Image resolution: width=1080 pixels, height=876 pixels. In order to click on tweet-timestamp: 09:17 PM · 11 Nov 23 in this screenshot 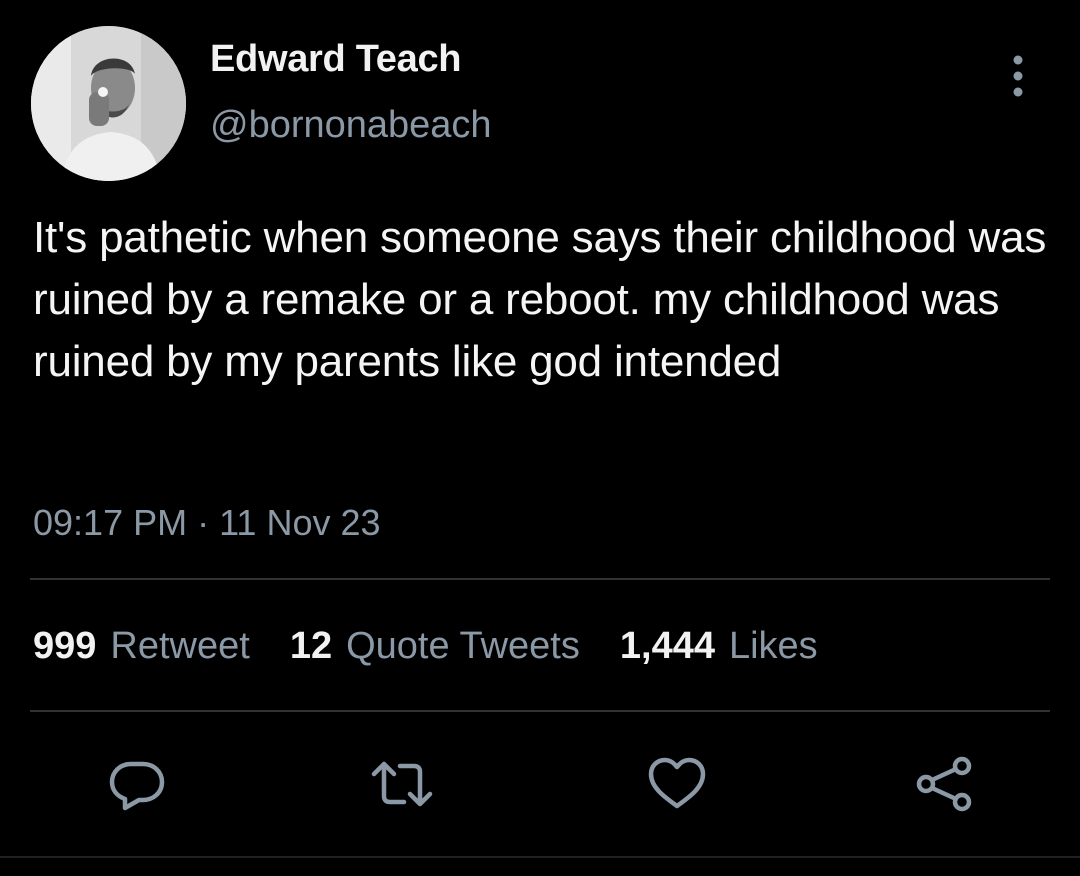, I will do `click(207, 523)`.